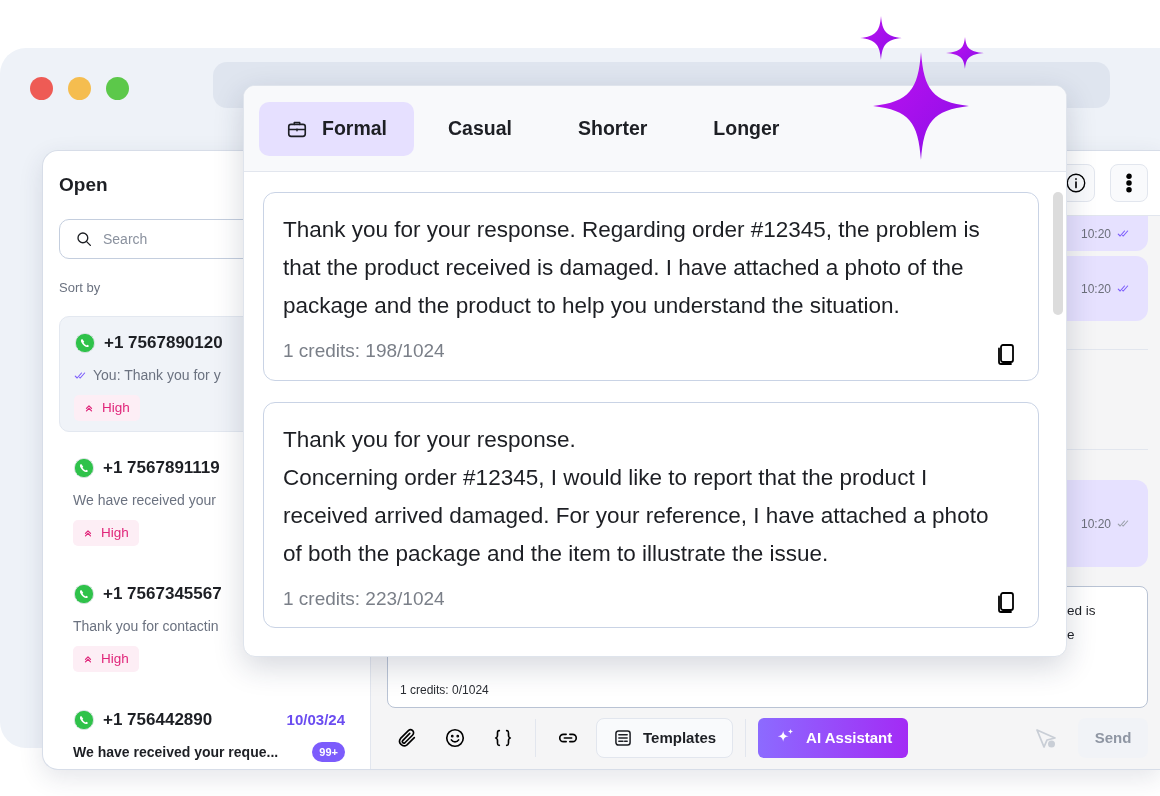 The height and width of the screenshot is (796, 1160). Describe the element at coordinates (623, 738) in the screenshot. I see `template-icon` at that location.